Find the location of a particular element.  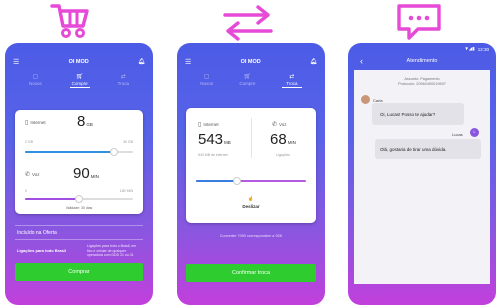

voz-slider is located at coordinates (79, 199).